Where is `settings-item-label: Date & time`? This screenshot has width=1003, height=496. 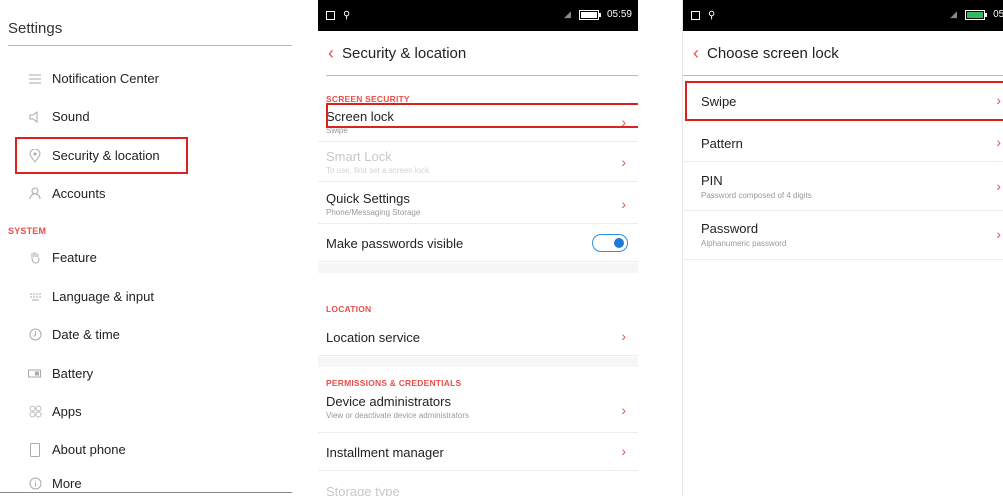
settings-item-label: Date & time is located at coordinates (86, 334).